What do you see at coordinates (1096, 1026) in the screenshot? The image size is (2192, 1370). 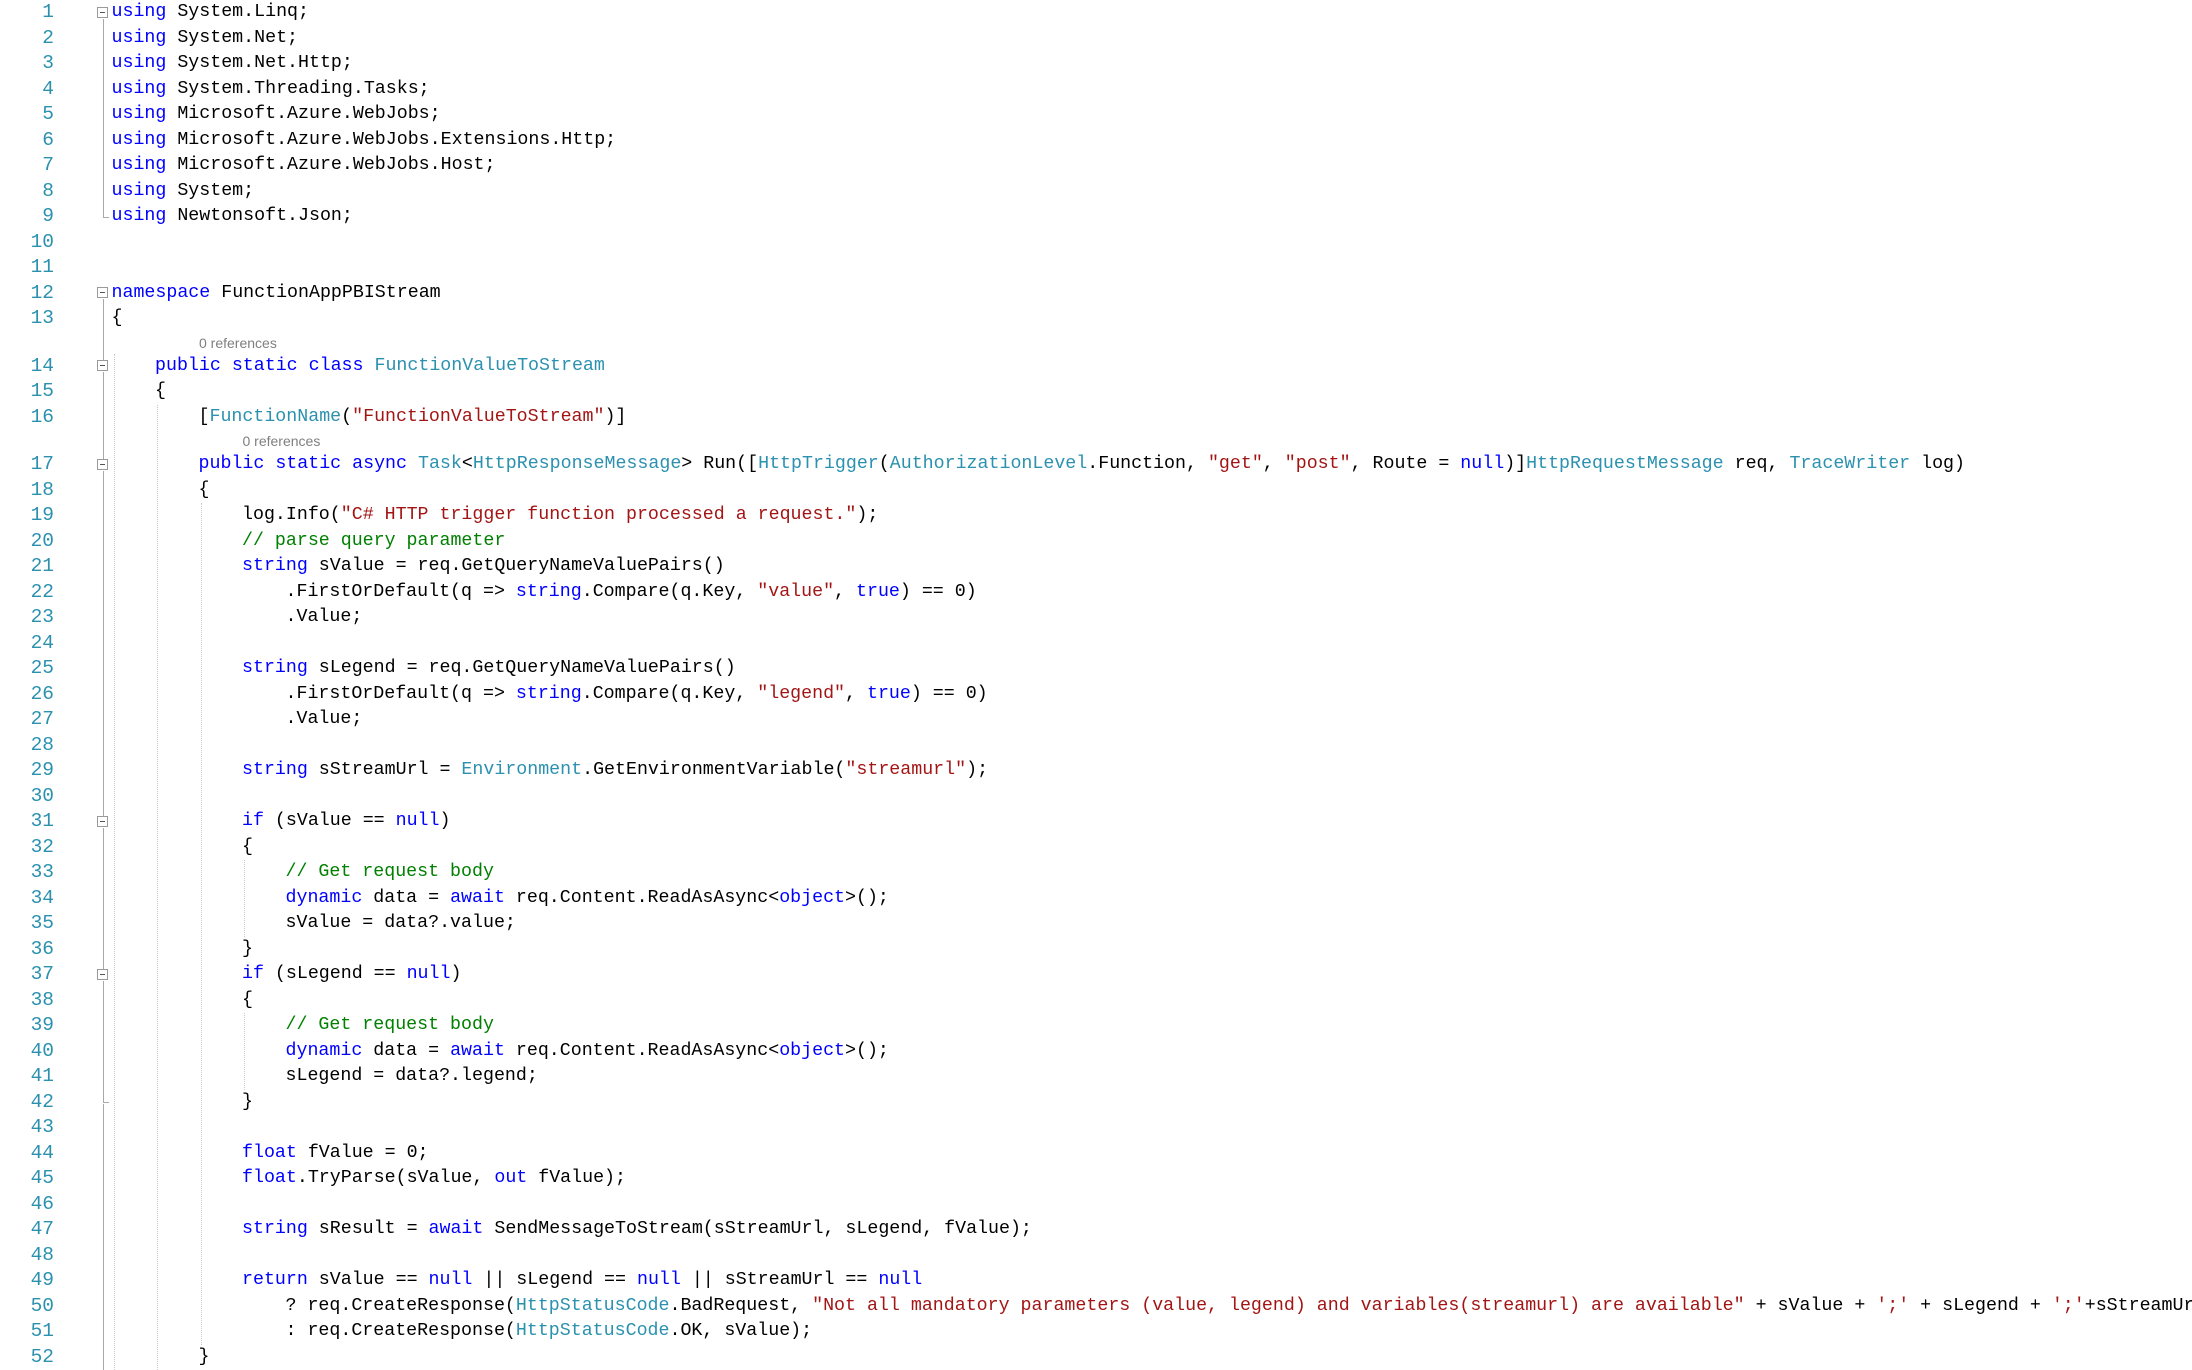 I see `code-line: 39 // Get request body` at bounding box center [1096, 1026].